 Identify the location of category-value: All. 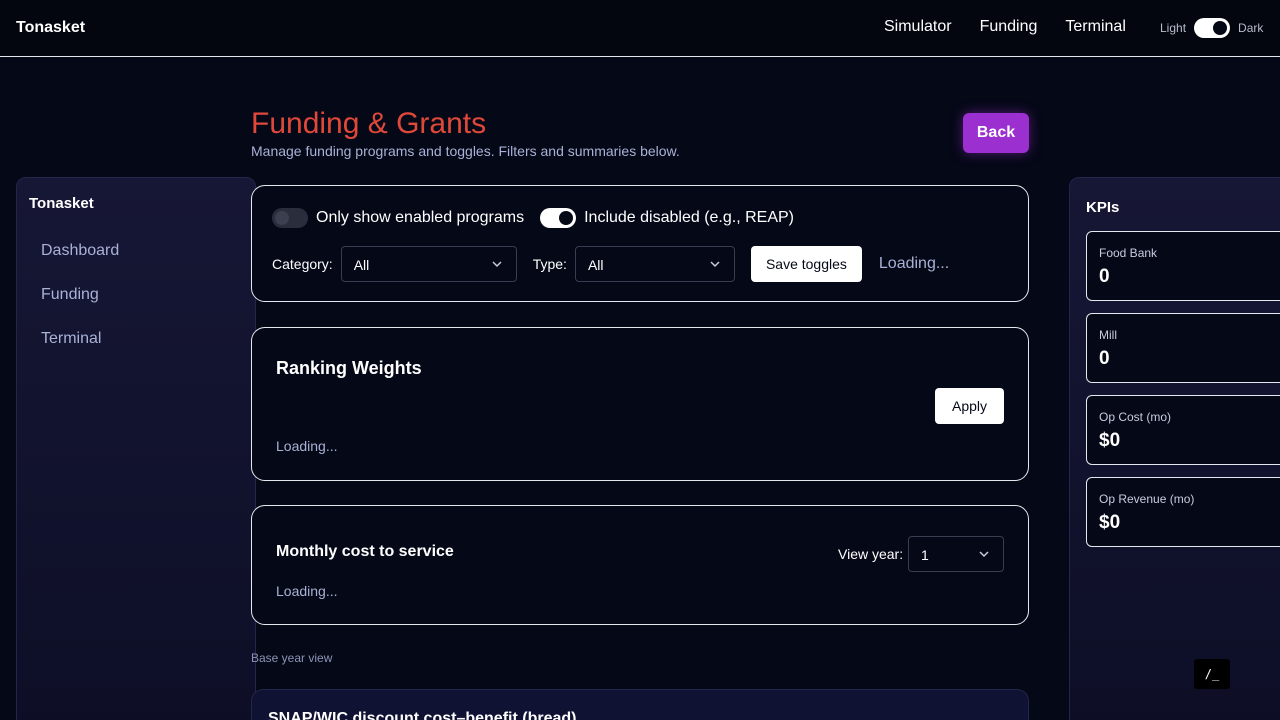
(361, 265).